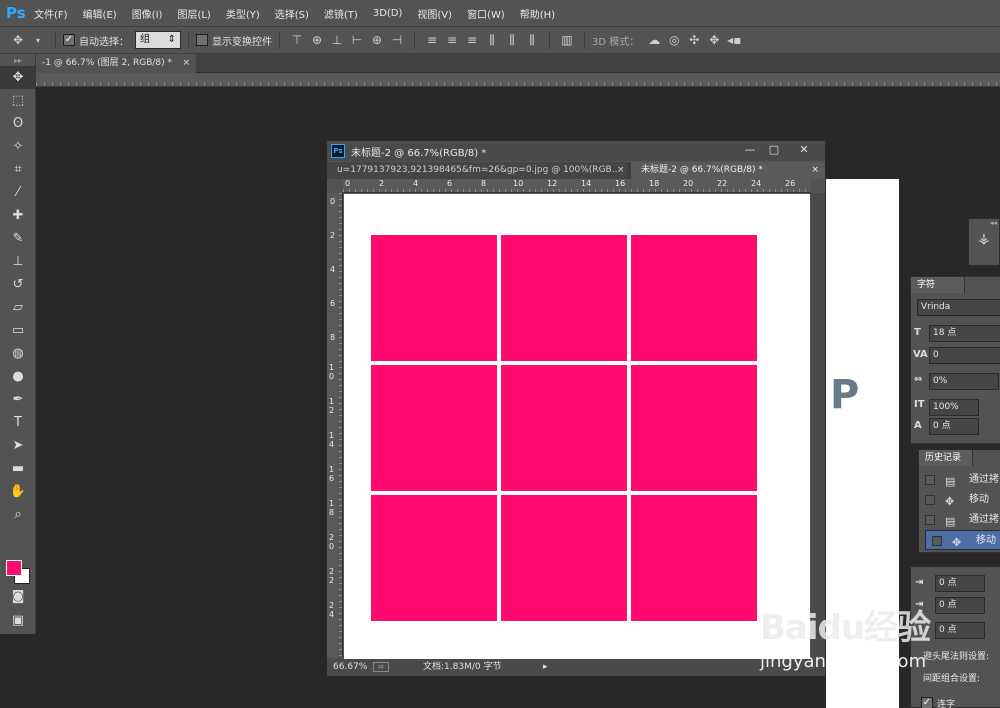 Image resolution: width=1000 pixels, height=708 pixels. Describe the element at coordinates (964, 381) in the screenshot. I see `tracking-field: 0%` at that location.